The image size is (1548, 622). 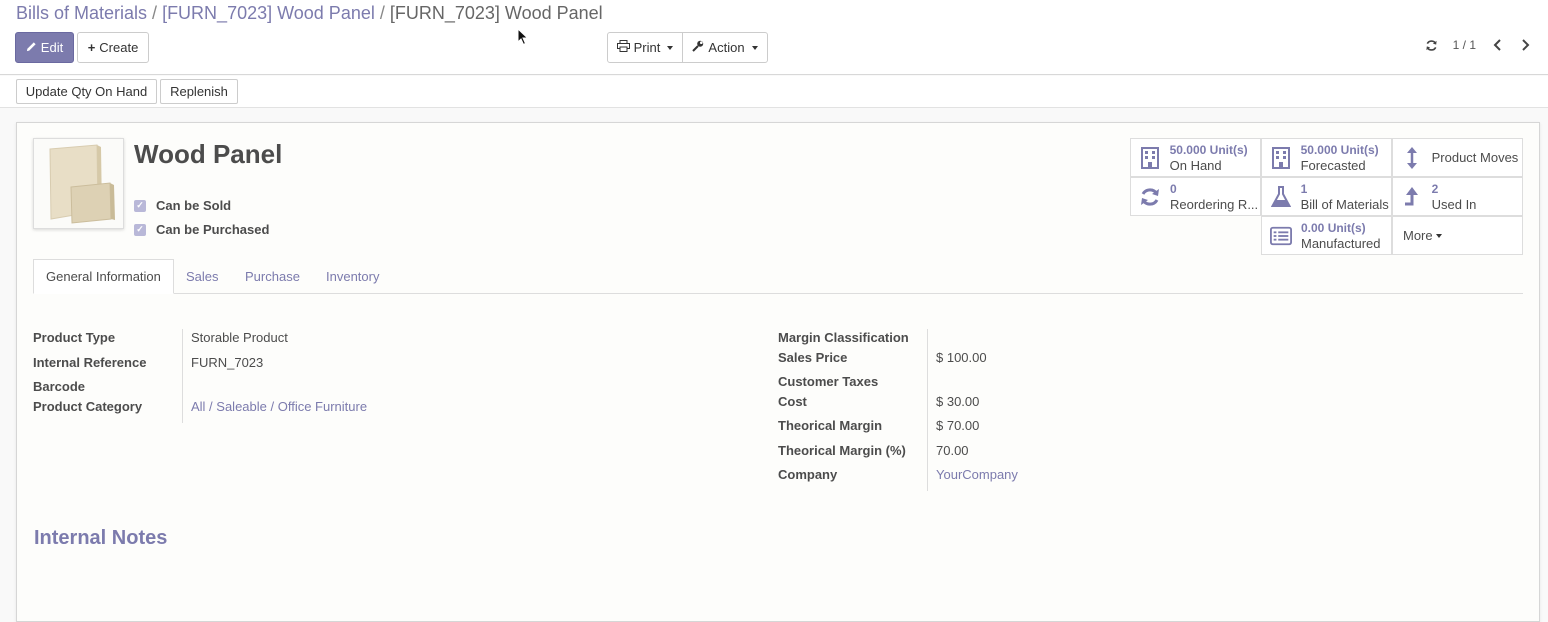 I want to click on bill-of-materials-label: Bill of Materials, so click(x=1344, y=204).